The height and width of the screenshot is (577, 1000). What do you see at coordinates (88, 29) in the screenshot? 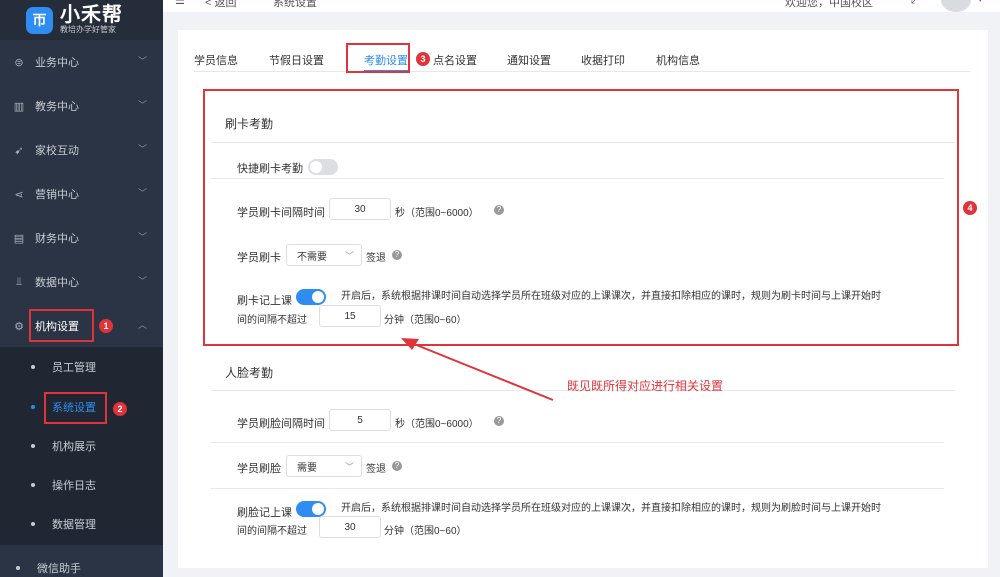
I see `brand-tagline: 教培办学好管家` at bounding box center [88, 29].